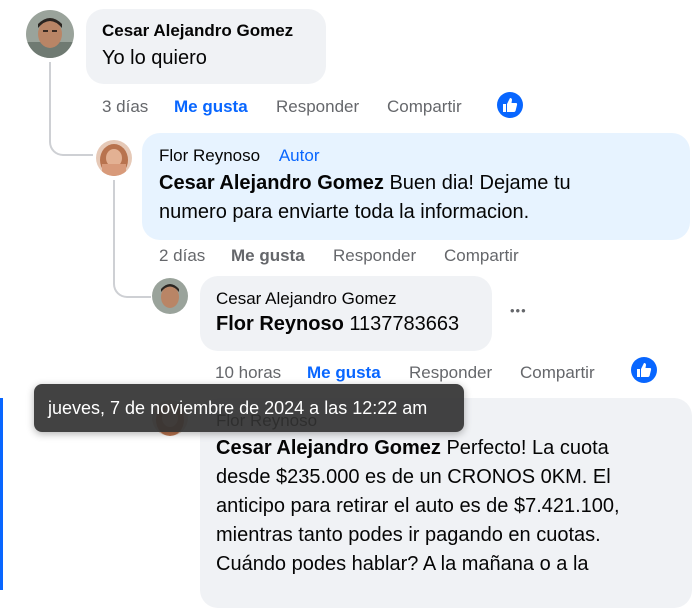 This screenshot has height=608, width=698. What do you see at coordinates (71, 109) in the screenshot?
I see `thread-line` at bounding box center [71, 109].